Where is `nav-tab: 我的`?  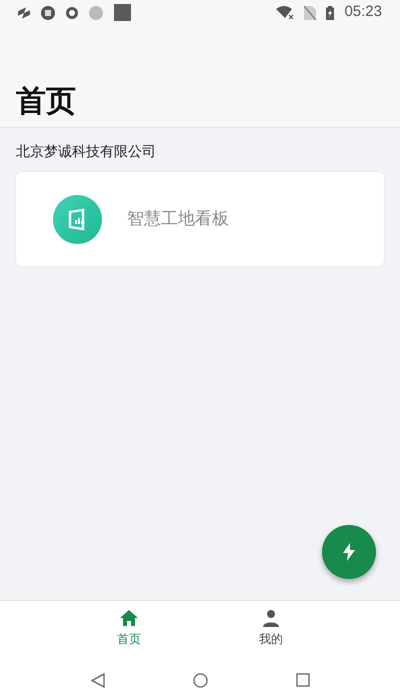 nav-tab: 我的 is located at coordinates (271, 634).